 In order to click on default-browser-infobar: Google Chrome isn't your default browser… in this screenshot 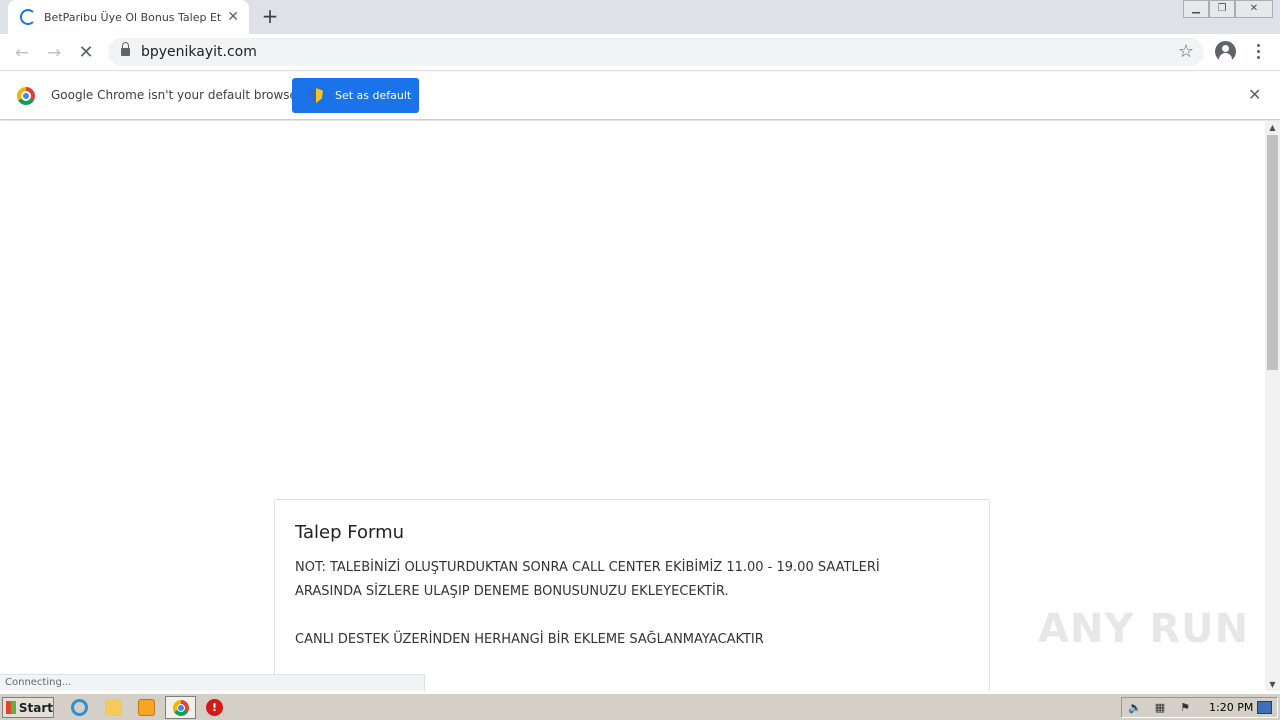, I will do `click(640, 96)`.